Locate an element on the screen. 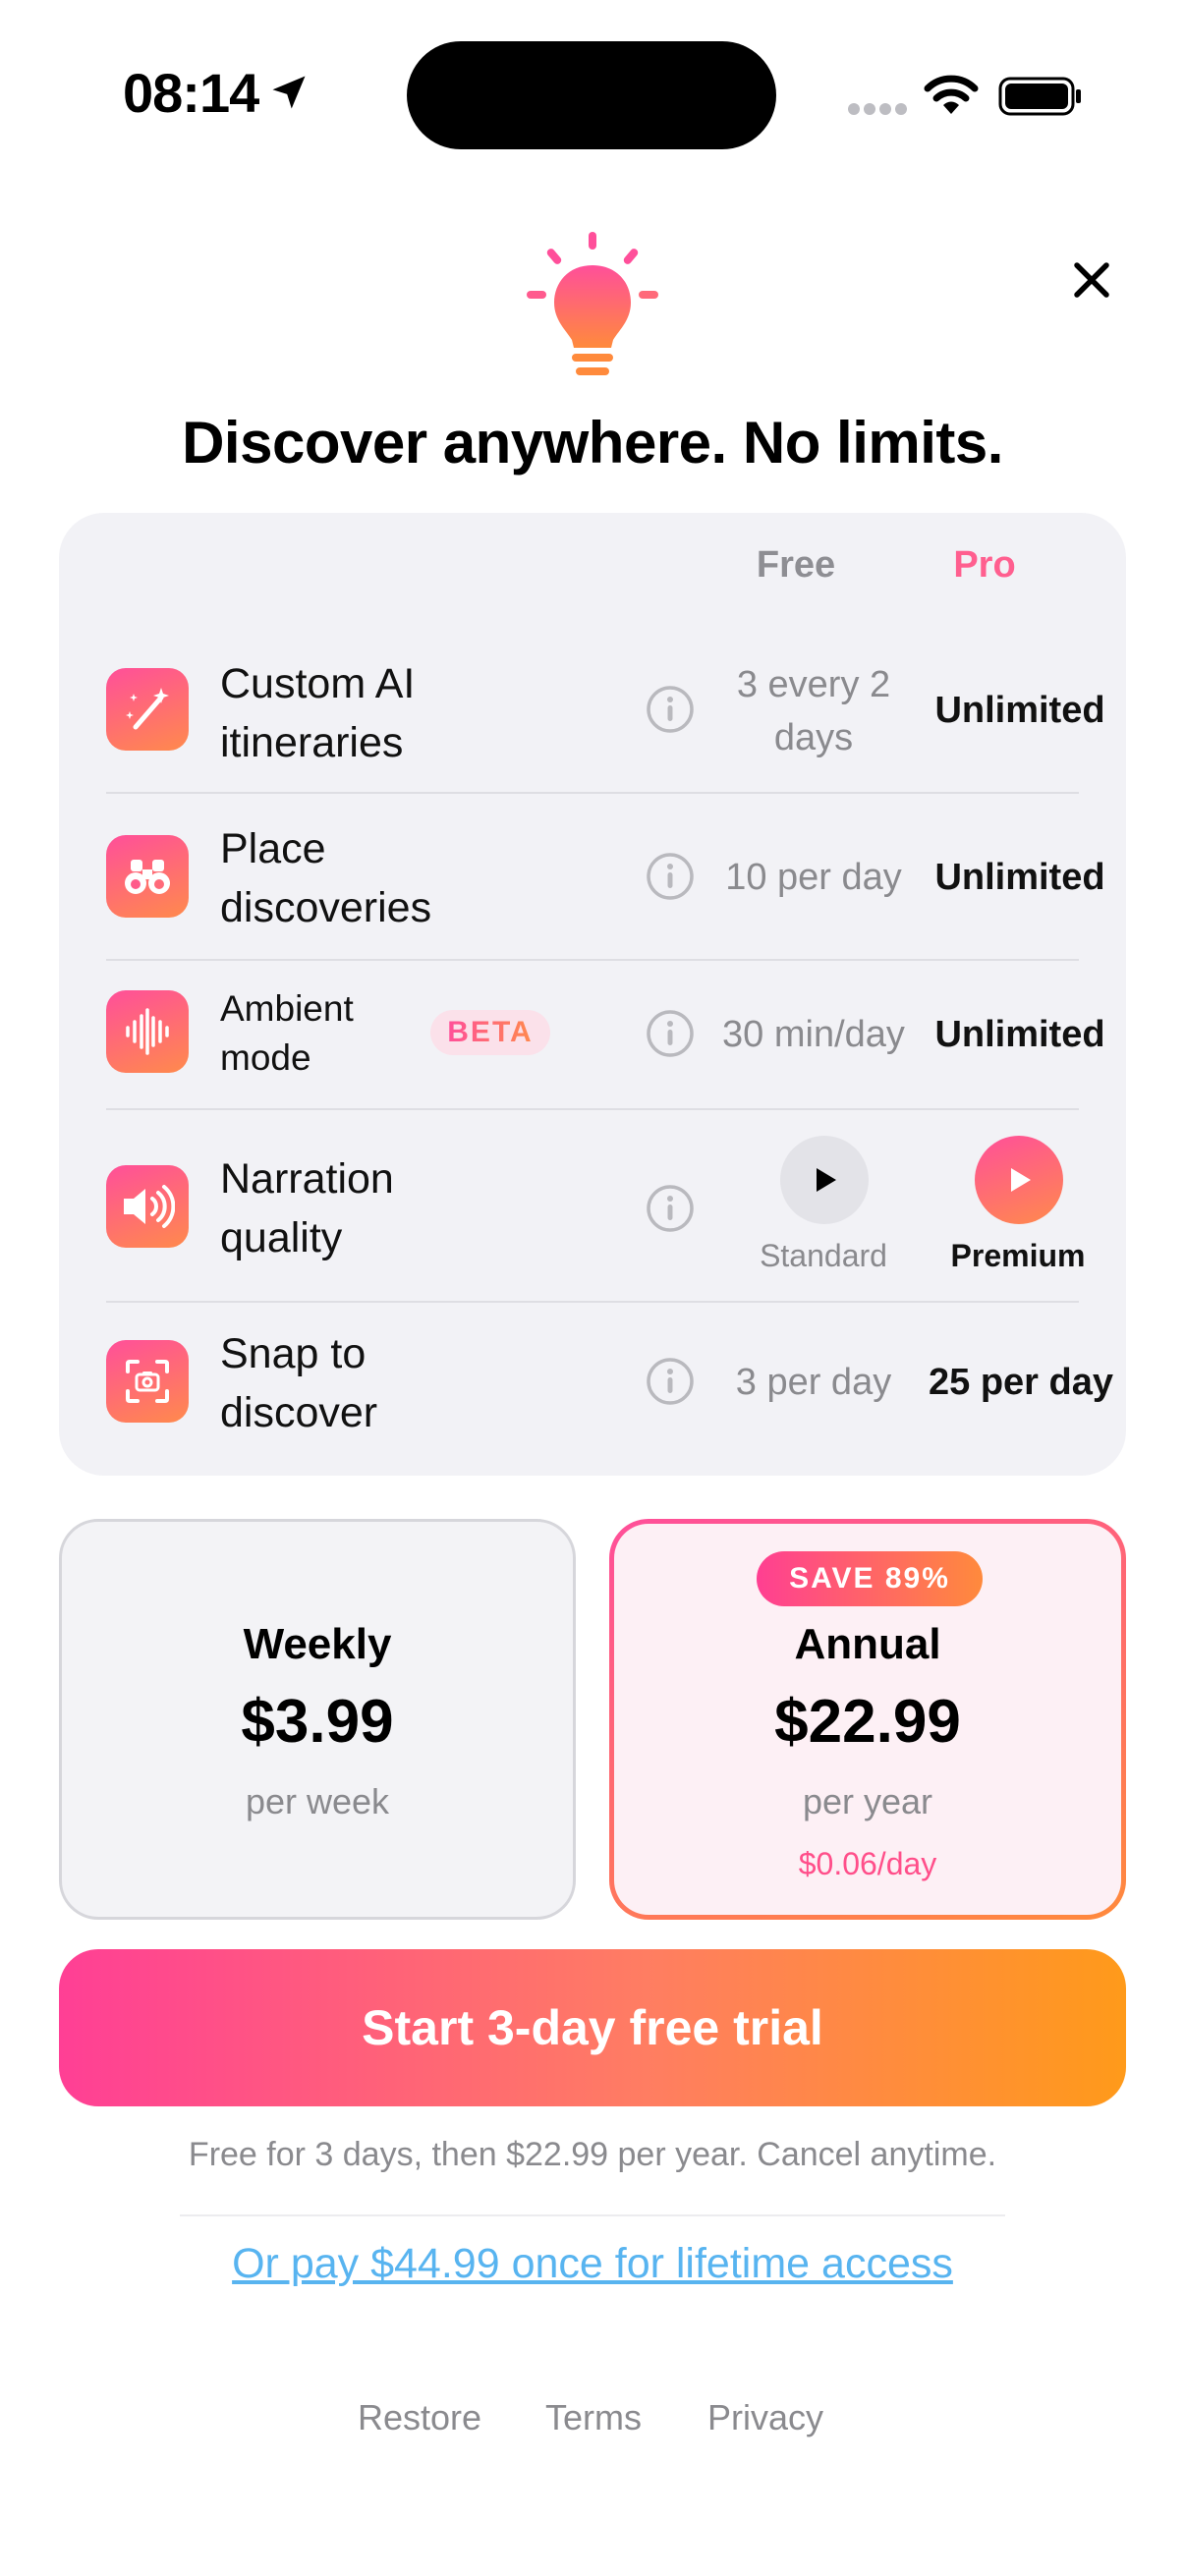  location-arrow-icon is located at coordinates (289, 92).